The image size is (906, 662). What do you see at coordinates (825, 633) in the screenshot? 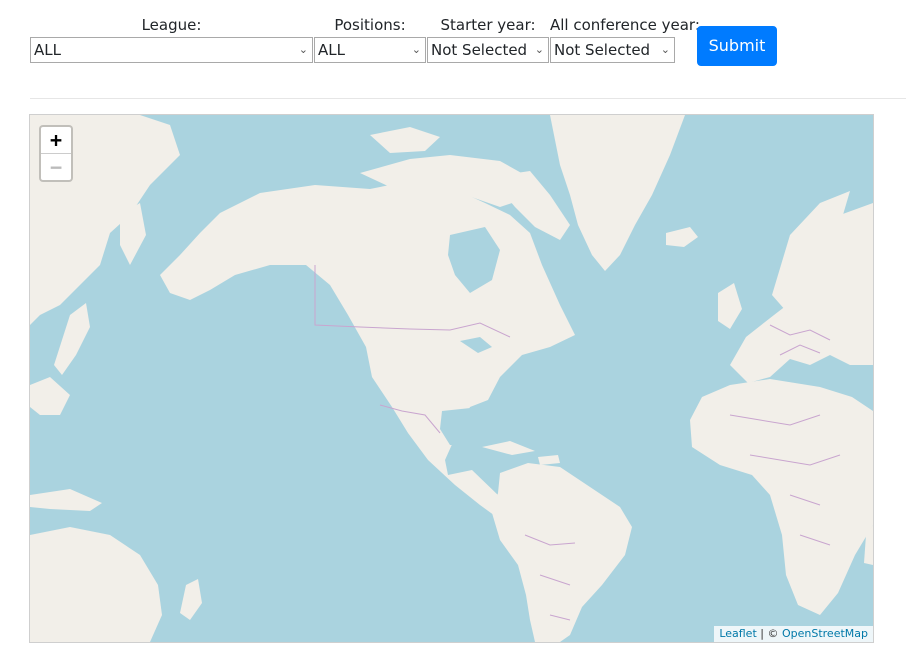
I see `openstreetmap-link: OpenStreetMap` at bounding box center [825, 633].